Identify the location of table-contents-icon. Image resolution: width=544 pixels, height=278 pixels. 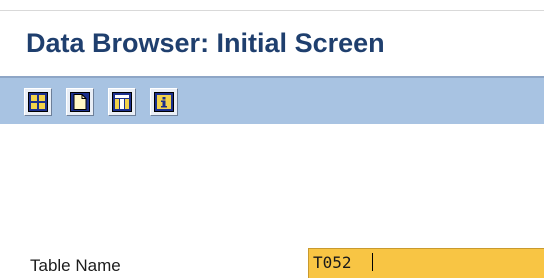
(38, 102).